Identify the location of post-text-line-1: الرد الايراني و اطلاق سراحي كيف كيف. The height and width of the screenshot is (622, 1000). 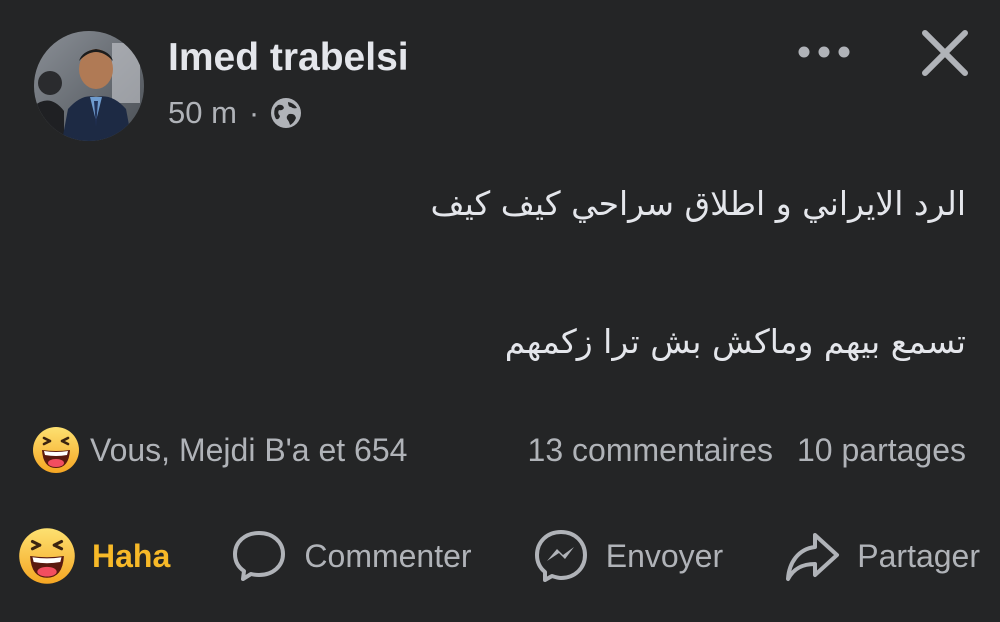
(698, 203).